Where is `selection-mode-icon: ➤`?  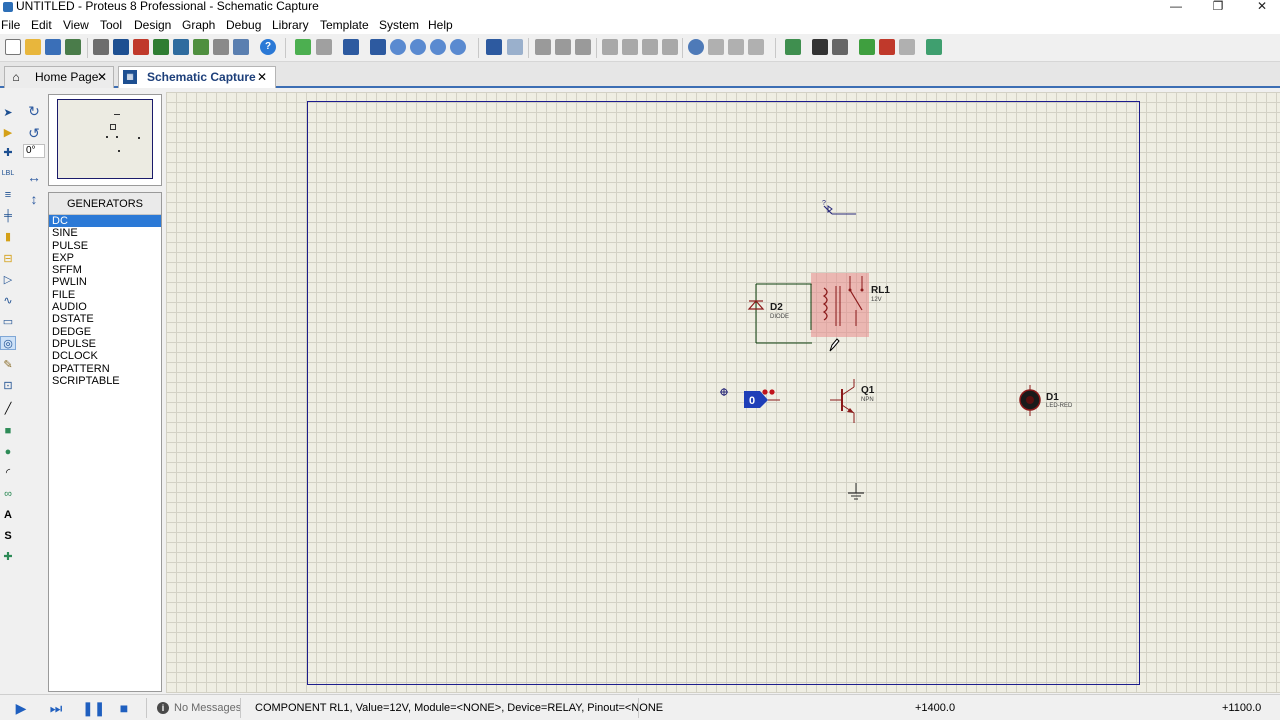
selection-mode-icon: ➤ is located at coordinates (8, 113).